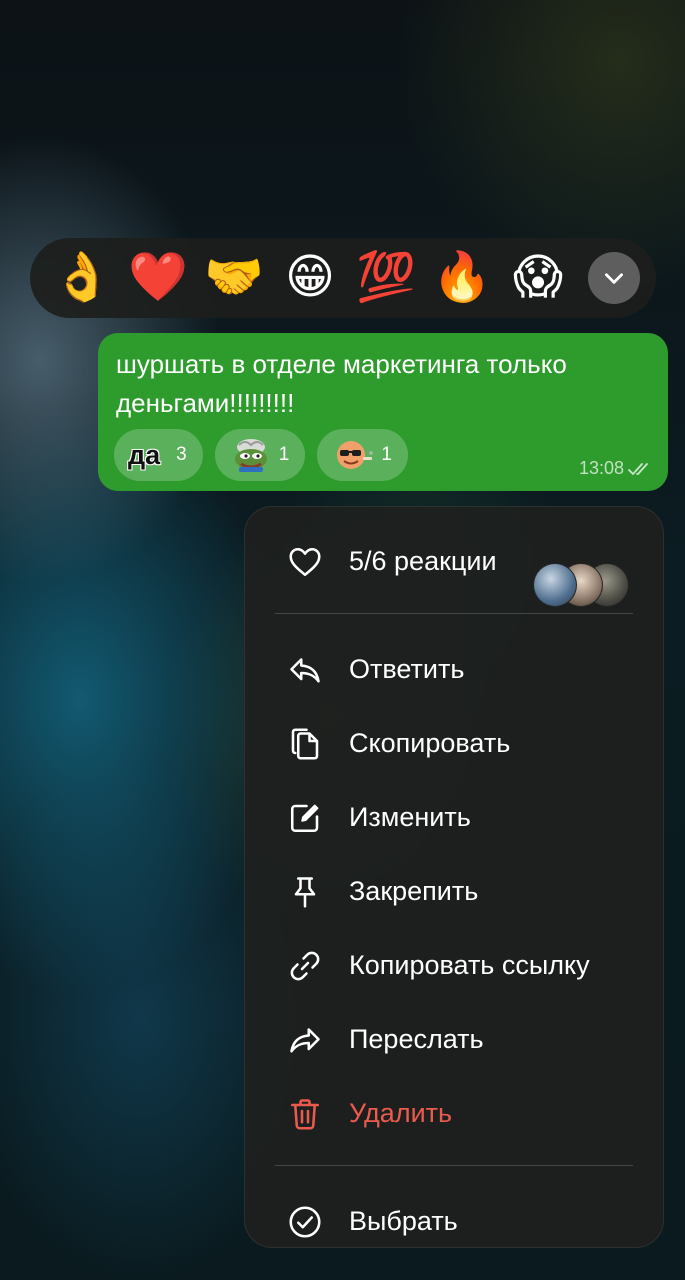  What do you see at coordinates (305, 1222) in the screenshot?
I see `check-circle-icon` at bounding box center [305, 1222].